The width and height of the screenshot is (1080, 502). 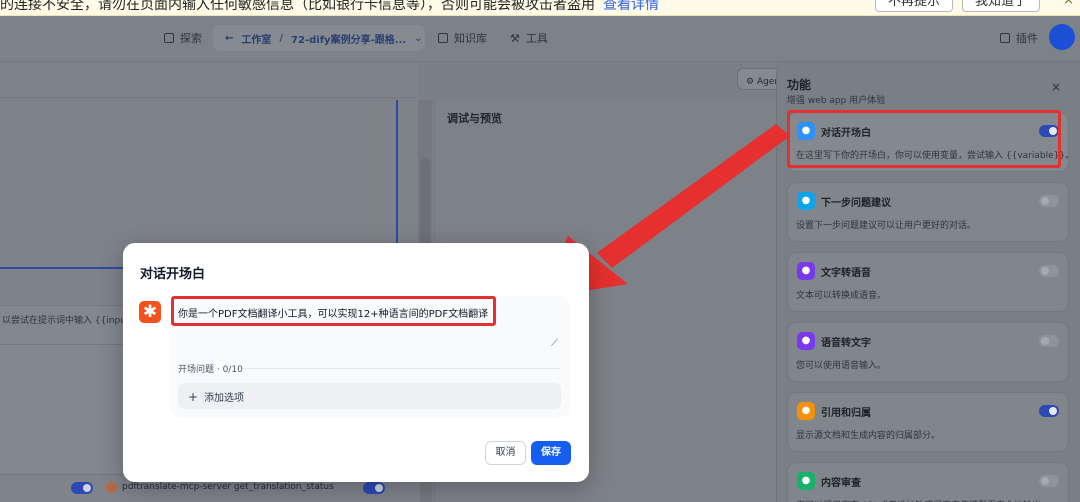 I want to click on feature-description: 您可以调用审查 API 或者维护敏感词库来使模型更安全地输出。, so click(x=923, y=500).